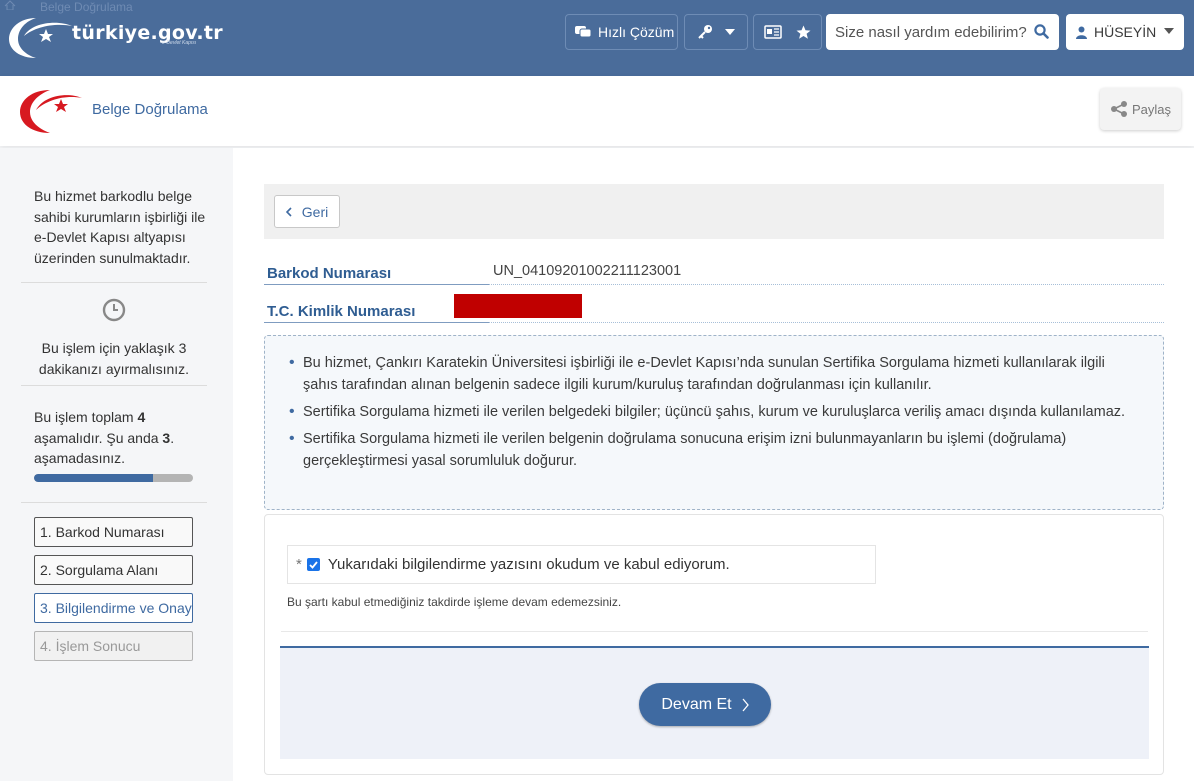 Image resolution: width=1194 pixels, height=781 pixels. What do you see at coordinates (587, 271) in the screenshot?
I see `barcode-value: UN_04109201002211123001` at bounding box center [587, 271].